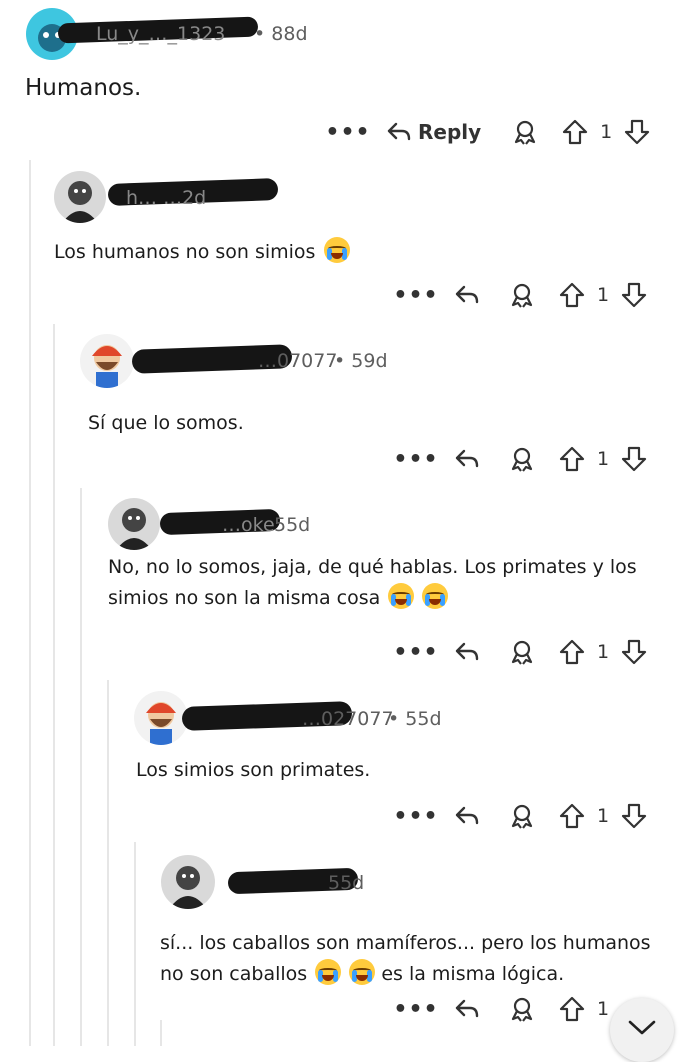 This screenshot has height=1062, width=700. Describe the element at coordinates (166, 198) in the screenshot. I see `username: h… …2d` at that location.